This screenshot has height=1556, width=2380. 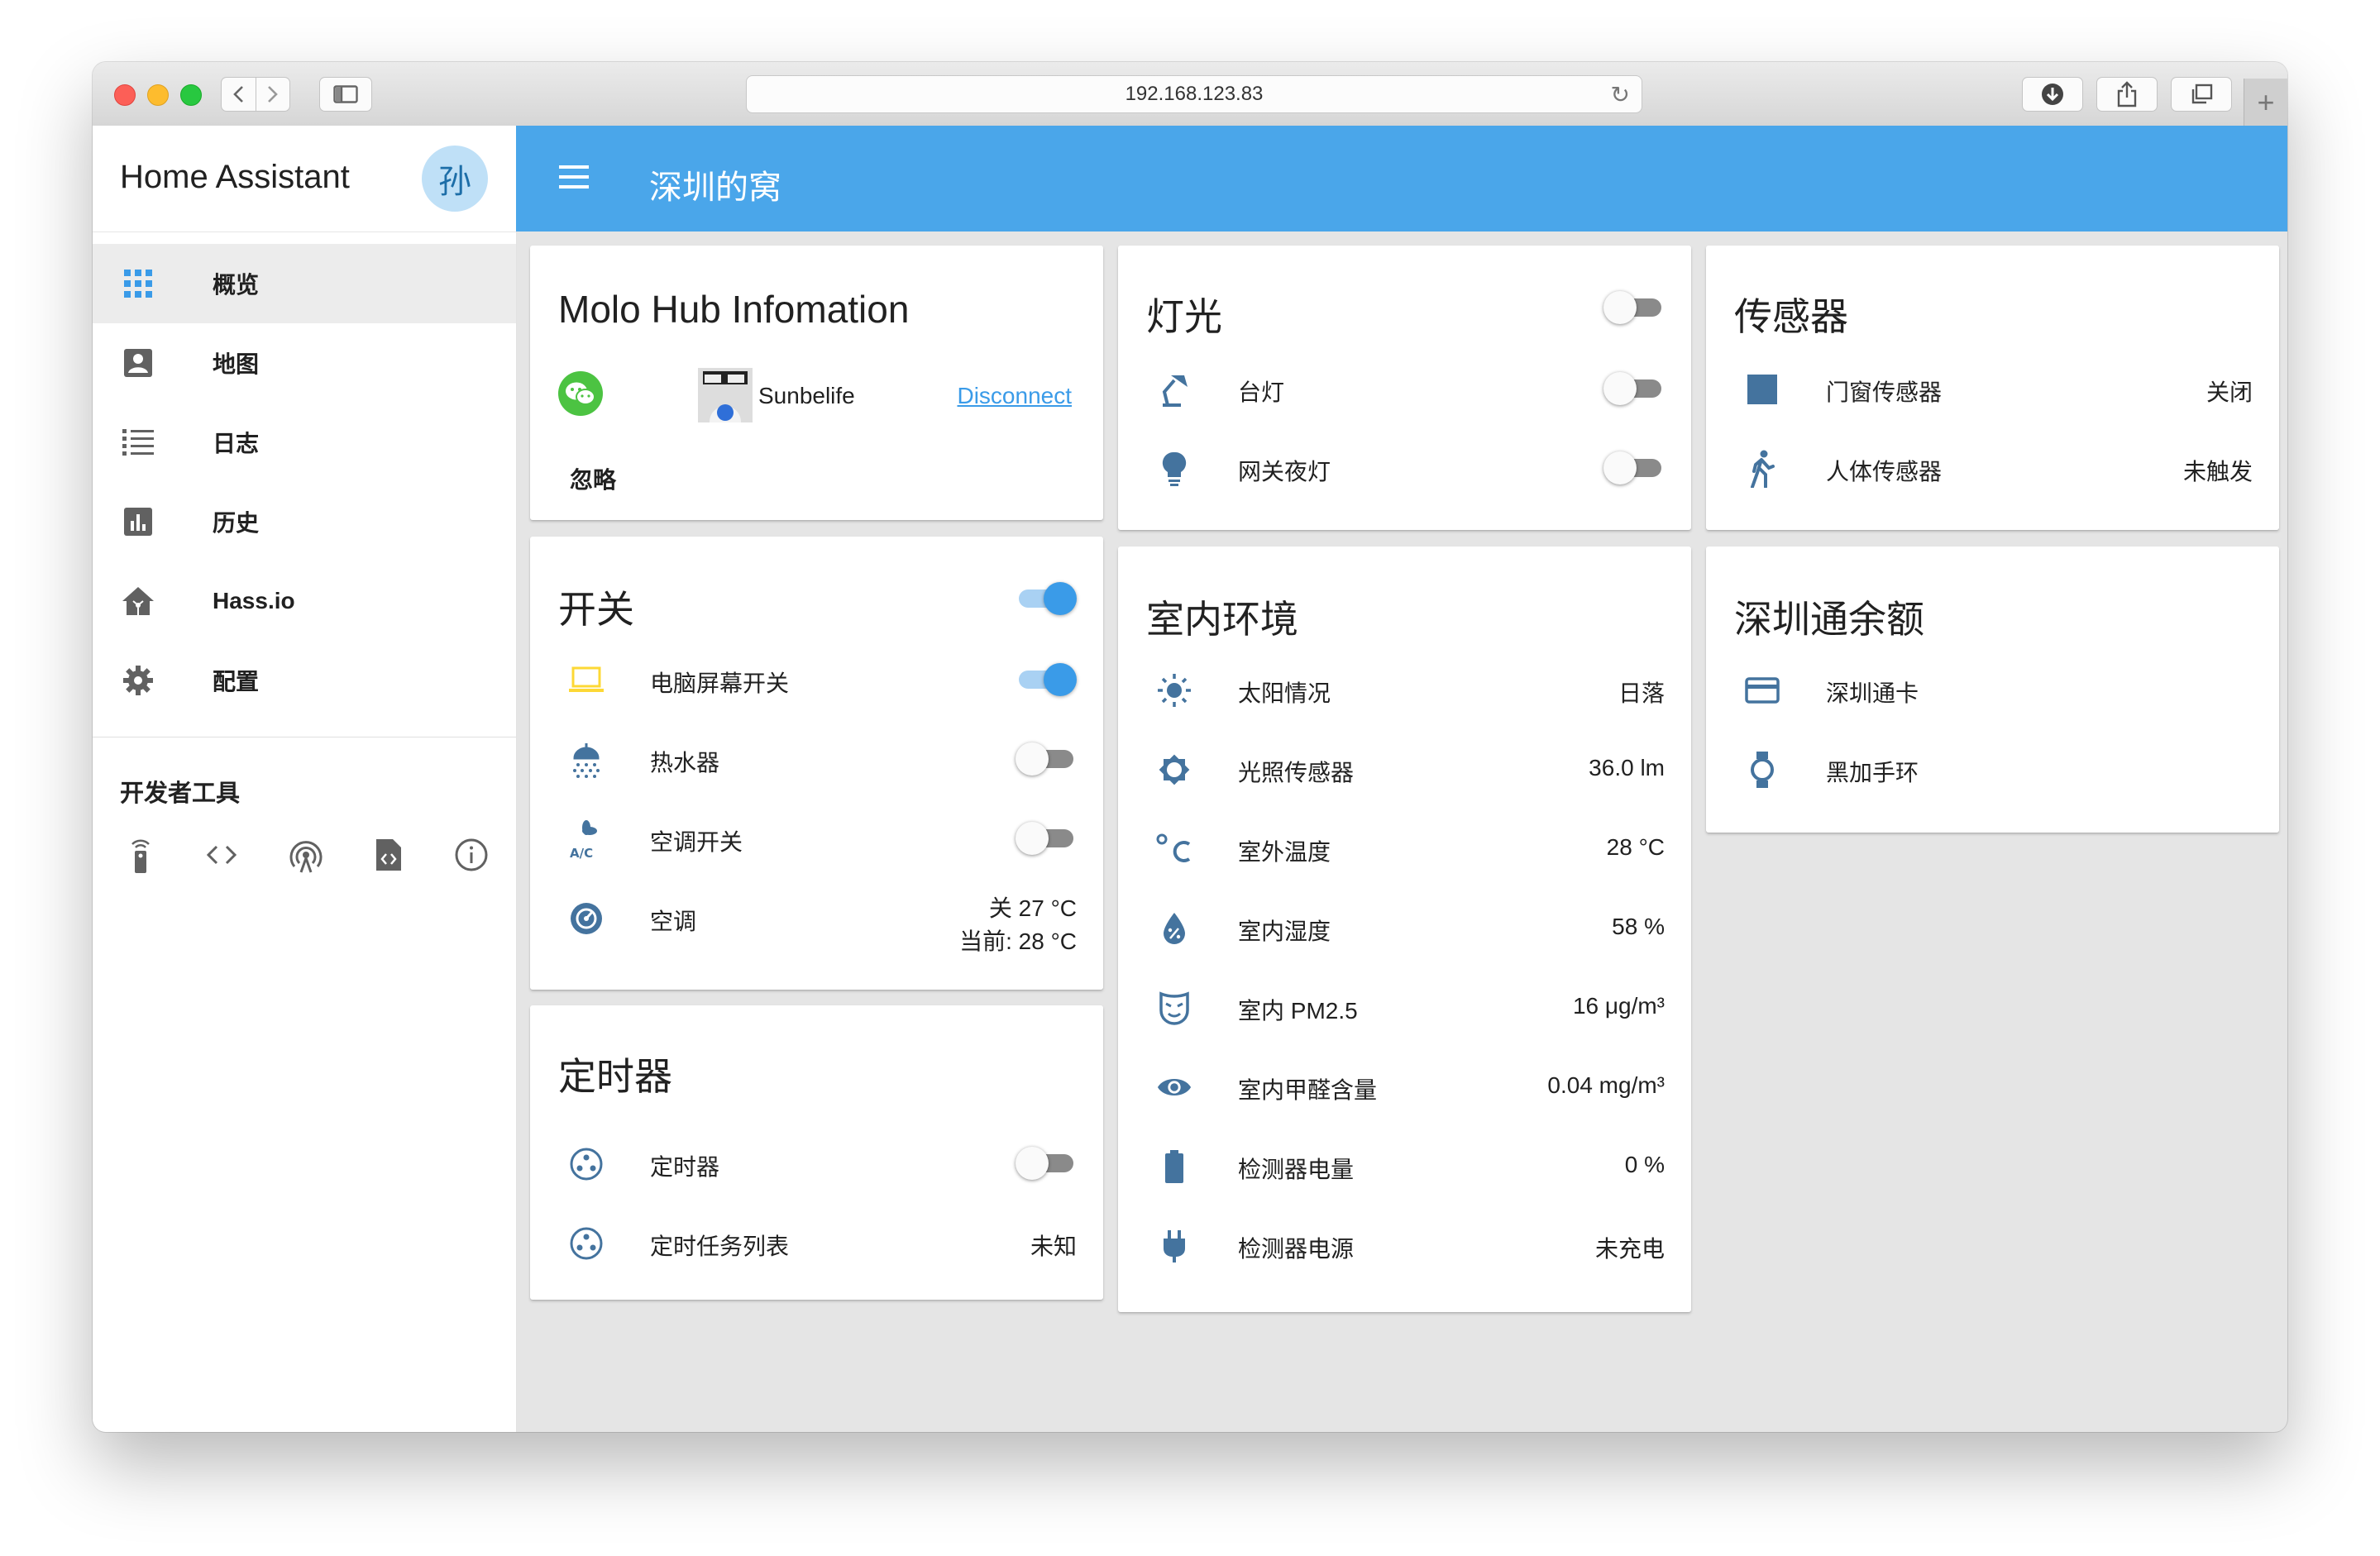 I want to click on row-label: 电脑屏幕开关, so click(x=720, y=683).